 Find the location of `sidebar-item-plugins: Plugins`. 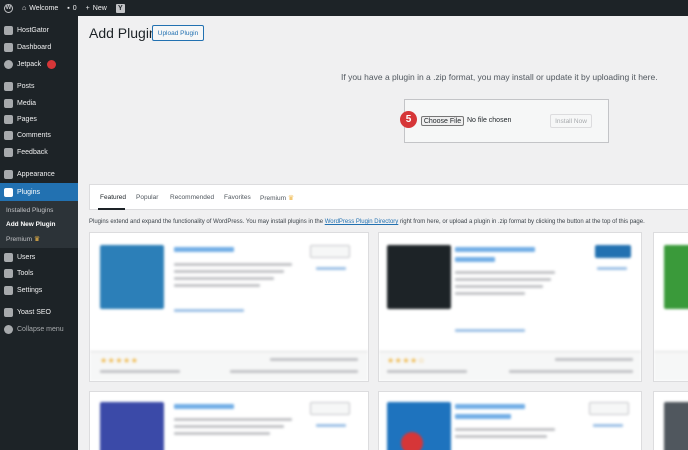

sidebar-item-plugins: Plugins is located at coordinates (39, 192).